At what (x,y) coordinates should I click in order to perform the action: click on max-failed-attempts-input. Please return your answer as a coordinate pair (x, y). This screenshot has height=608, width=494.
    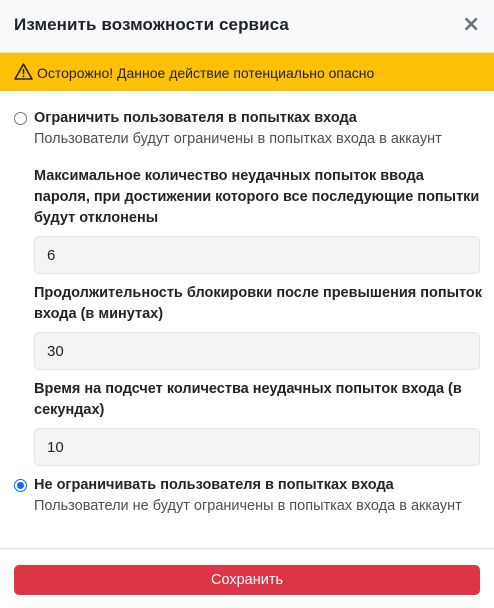
    Looking at the image, I should click on (257, 255).